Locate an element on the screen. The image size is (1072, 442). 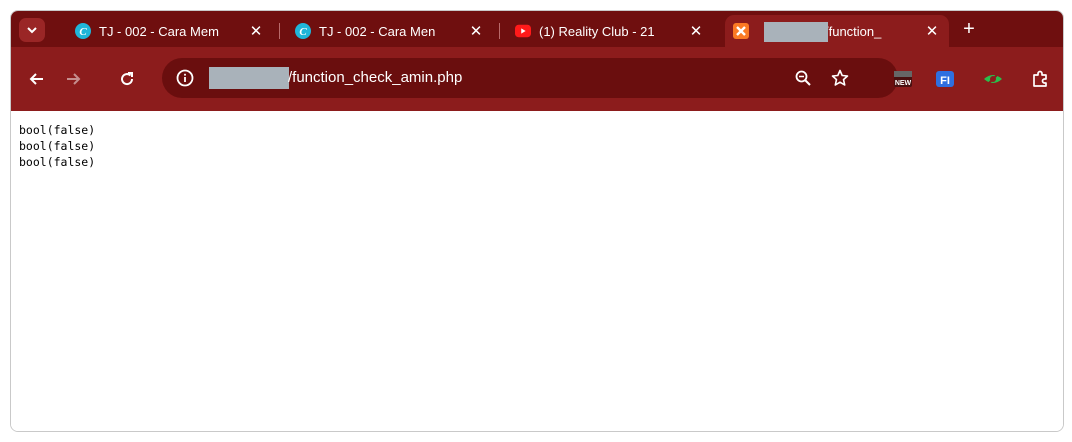
zoom-icon is located at coordinates (803, 78).